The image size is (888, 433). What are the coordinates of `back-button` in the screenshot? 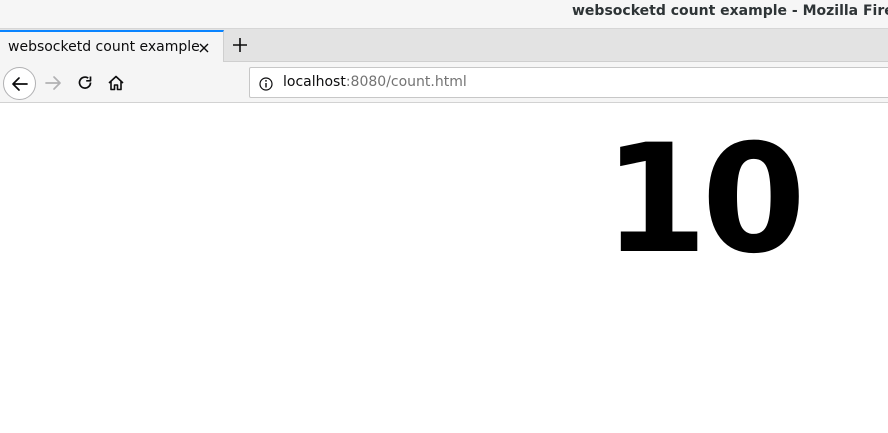 It's located at (19, 83).